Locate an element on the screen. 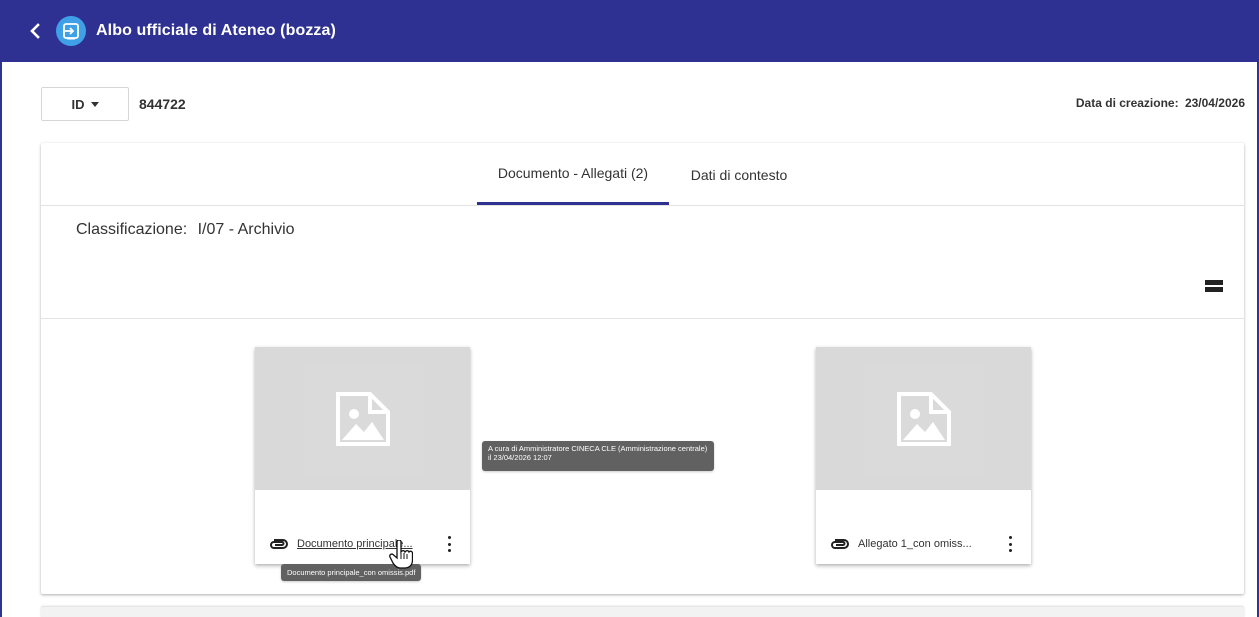 The image size is (1259, 617). id-bar: ID 844722 is located at coordinates (113, 104).